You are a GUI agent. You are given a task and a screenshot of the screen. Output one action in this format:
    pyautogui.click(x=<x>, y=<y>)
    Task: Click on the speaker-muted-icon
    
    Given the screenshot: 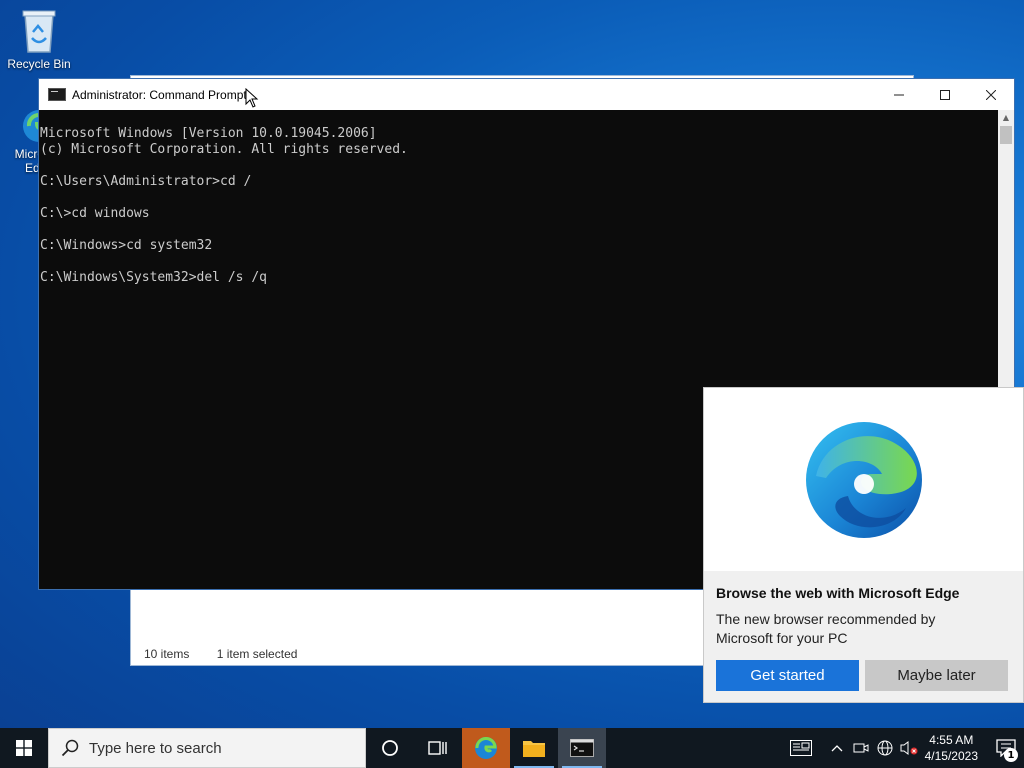 What is the action you would take?
    pyautogui.click(x=909, y=748)
    